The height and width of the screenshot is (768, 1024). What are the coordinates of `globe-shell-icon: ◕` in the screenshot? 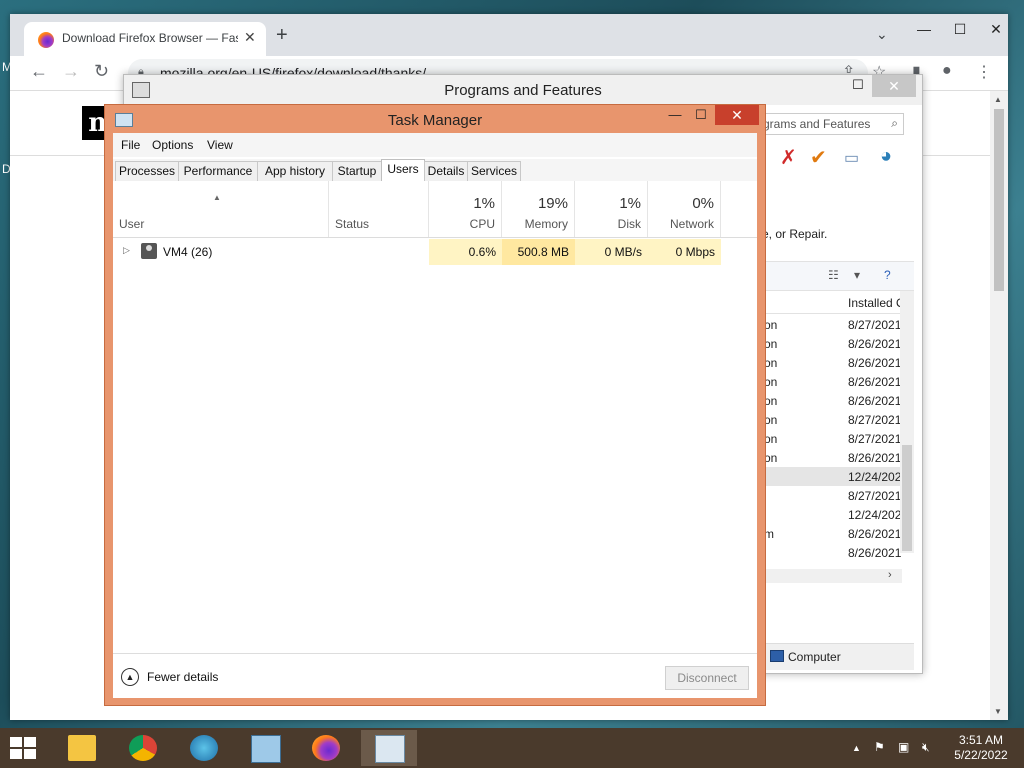 It's located at (886, 156).